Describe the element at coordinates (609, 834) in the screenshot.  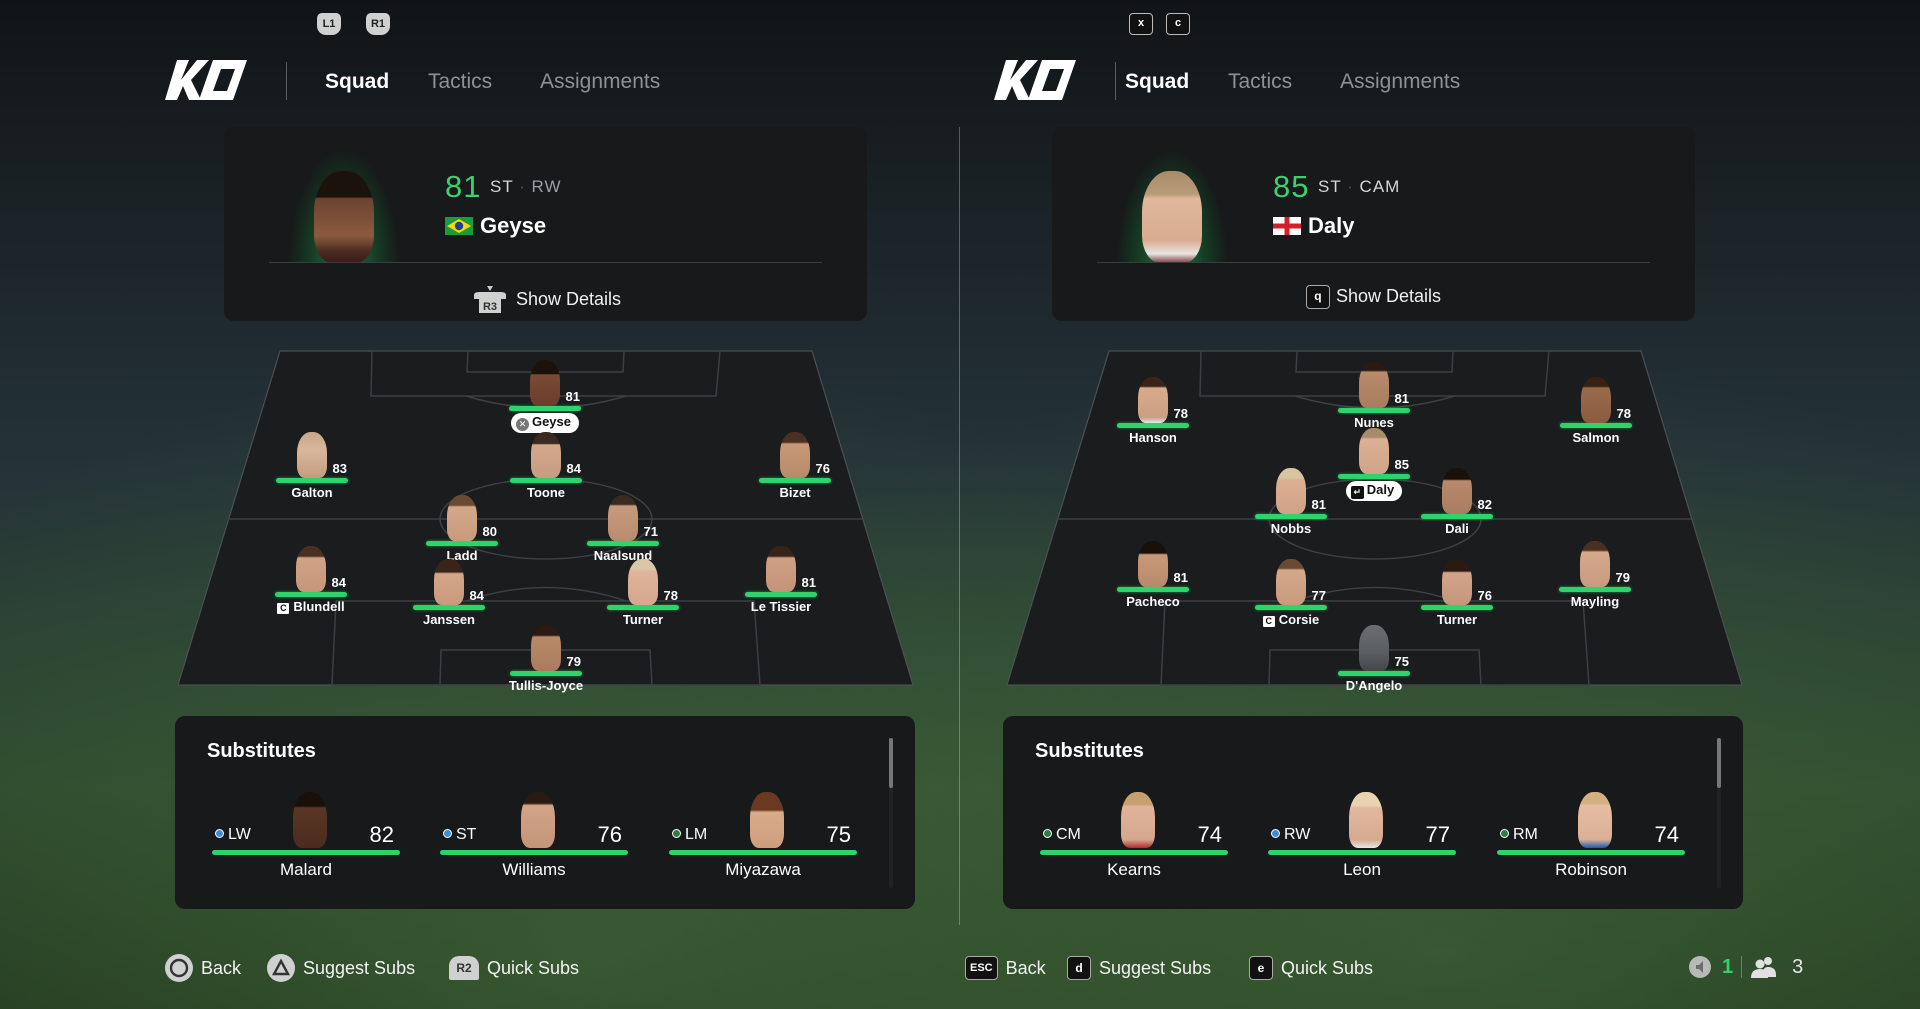
I see `sub-rating: 76` at that location.